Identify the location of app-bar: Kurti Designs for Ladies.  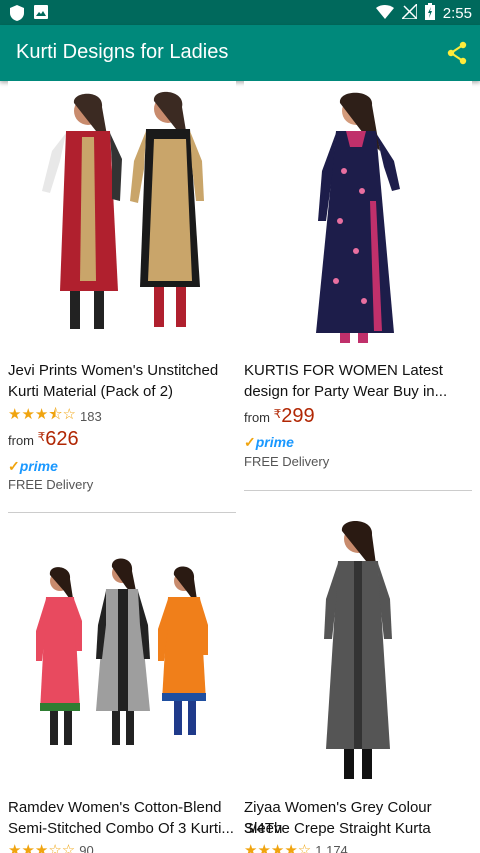
(240, 53).